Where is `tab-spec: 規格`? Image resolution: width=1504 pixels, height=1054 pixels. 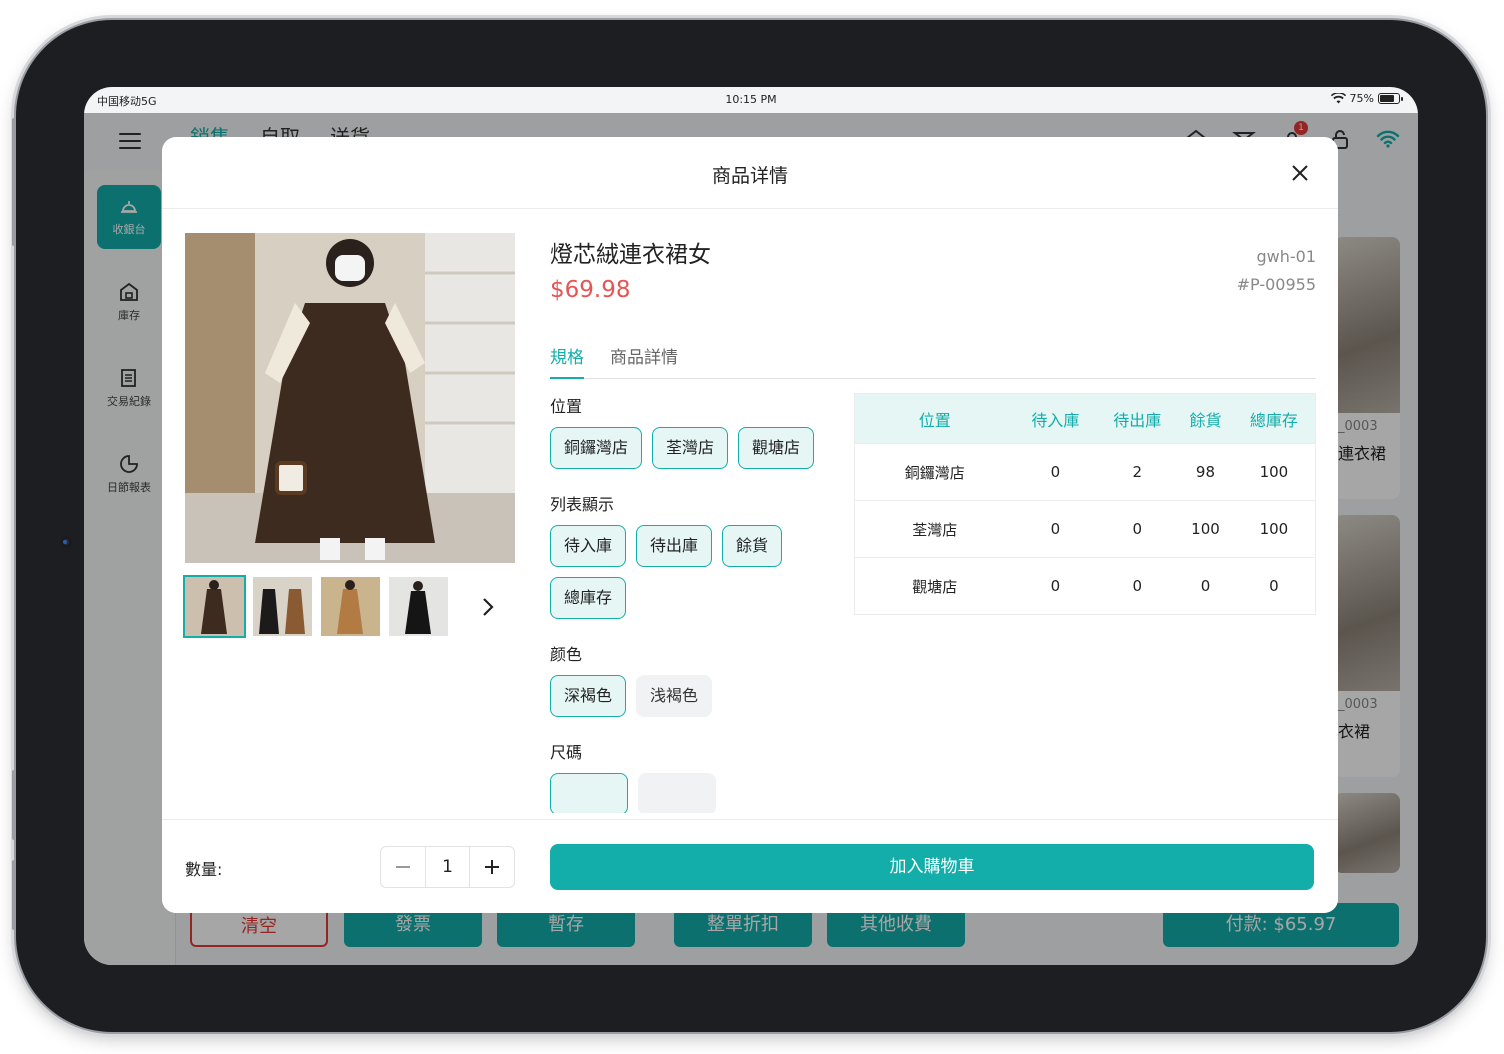
tab-spec: 規格 is located at coordinates (567, 360).